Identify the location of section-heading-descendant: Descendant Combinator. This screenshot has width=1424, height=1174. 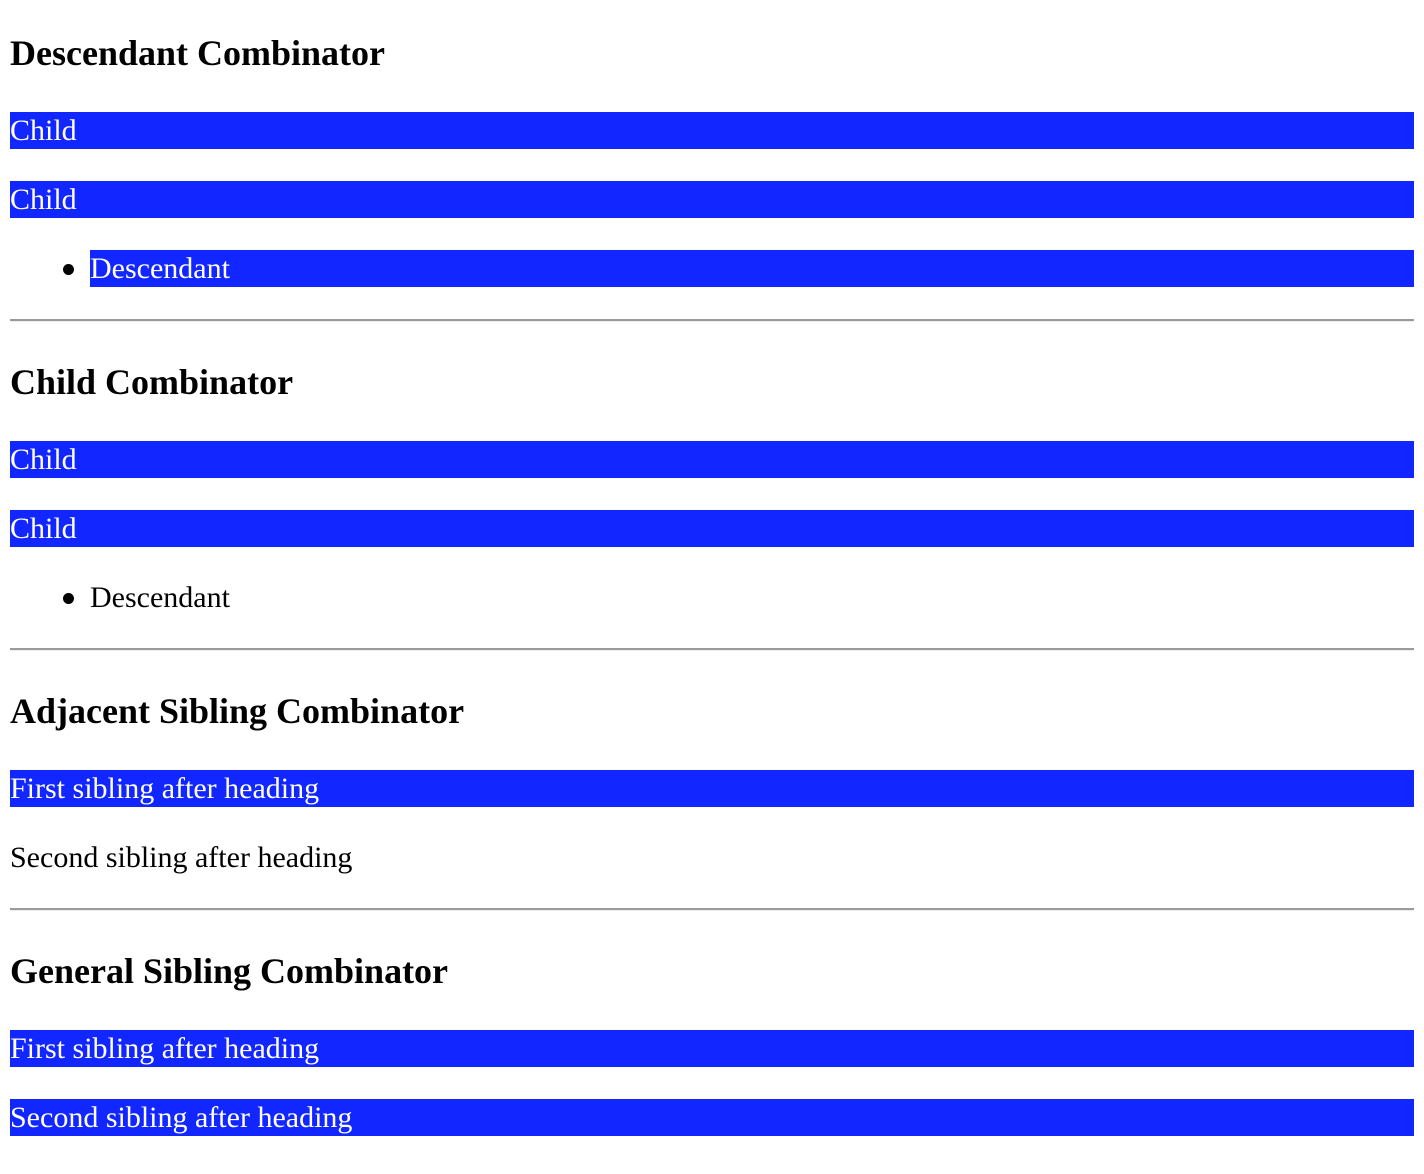
(197, 53).